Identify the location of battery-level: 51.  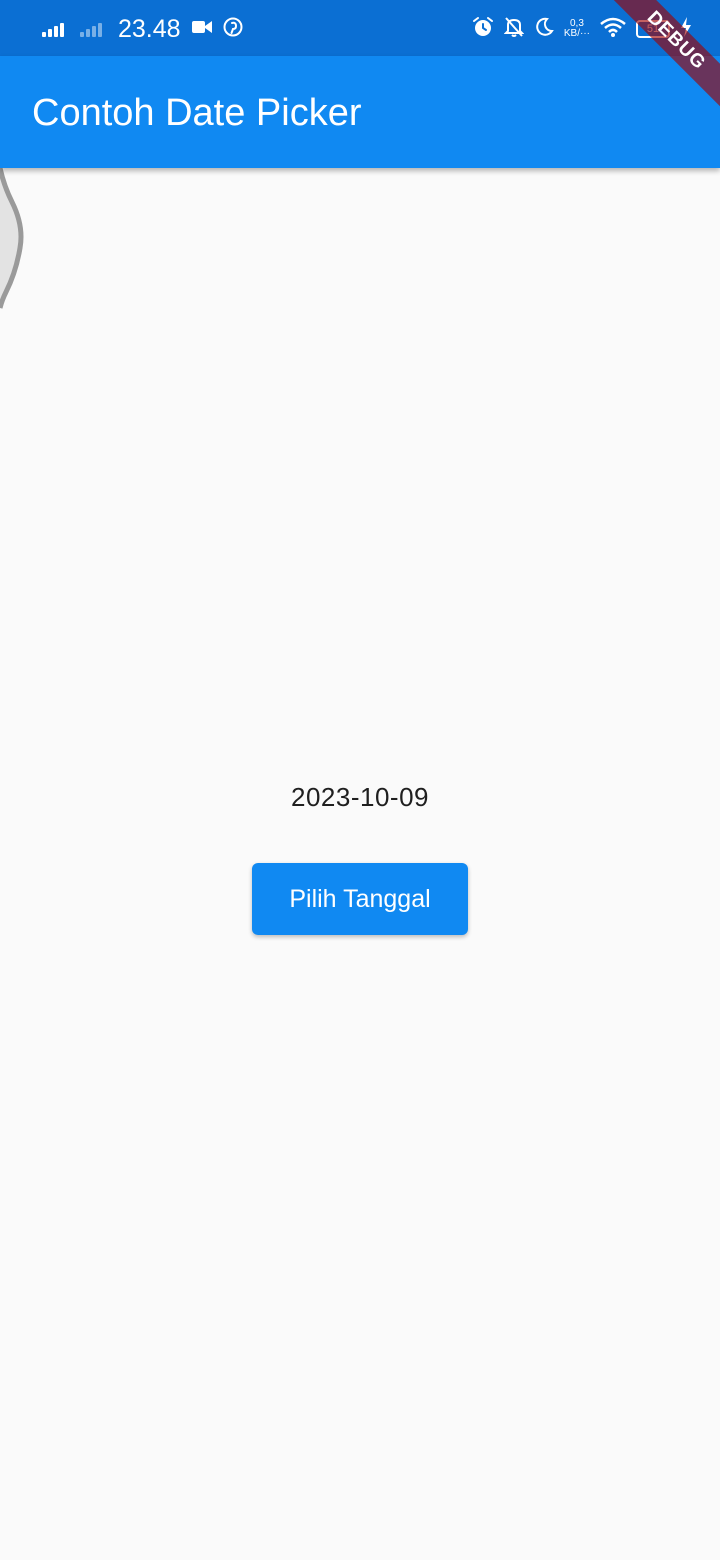
(653, 29).